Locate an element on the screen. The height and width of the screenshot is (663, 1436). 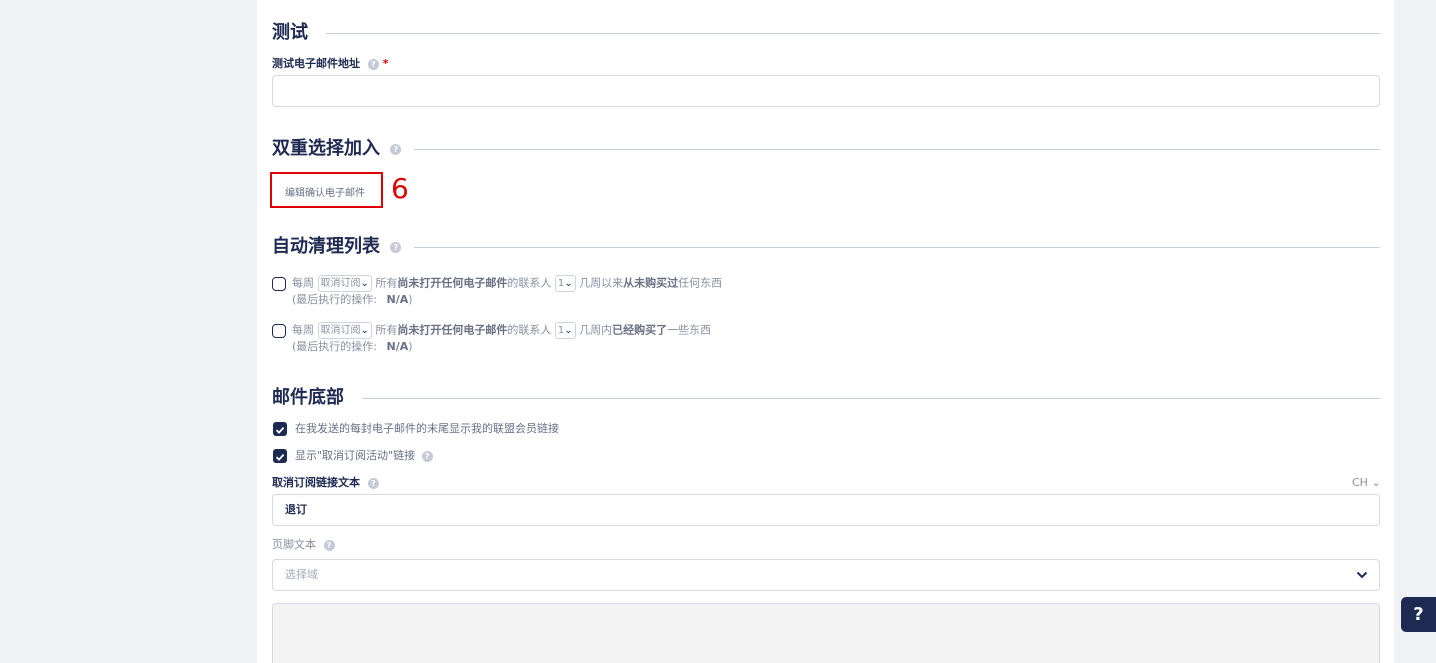
rule-since: 几周内 is located at coordinates (596, 330).